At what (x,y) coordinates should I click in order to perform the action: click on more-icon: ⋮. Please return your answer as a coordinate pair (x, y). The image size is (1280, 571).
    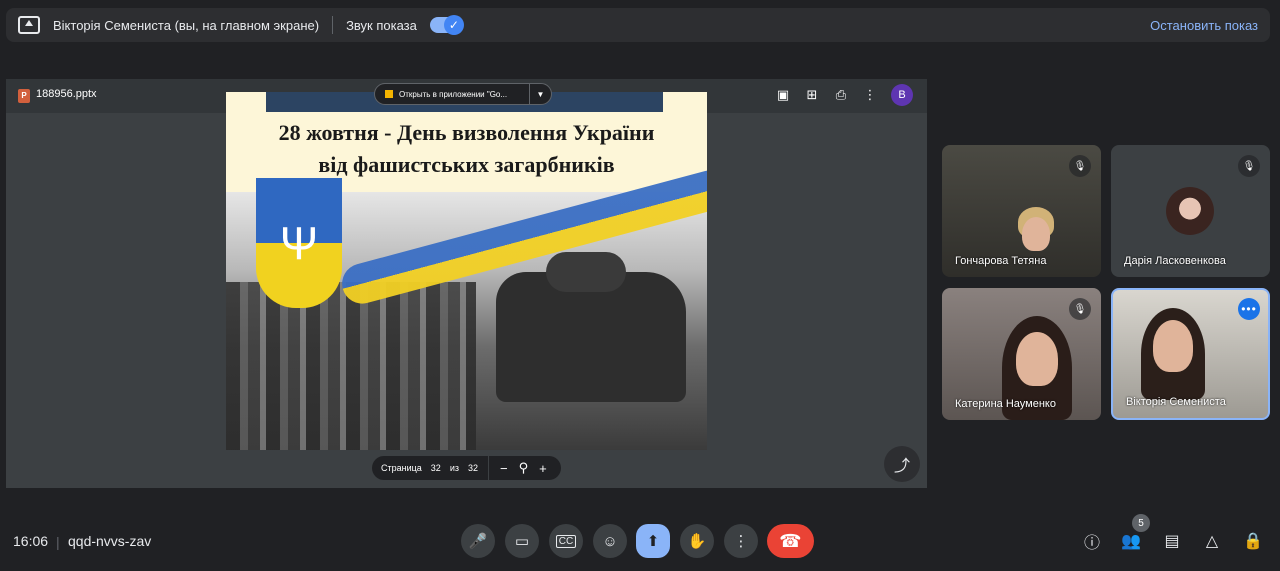
    Looking at the image, I should click on (741, 541).